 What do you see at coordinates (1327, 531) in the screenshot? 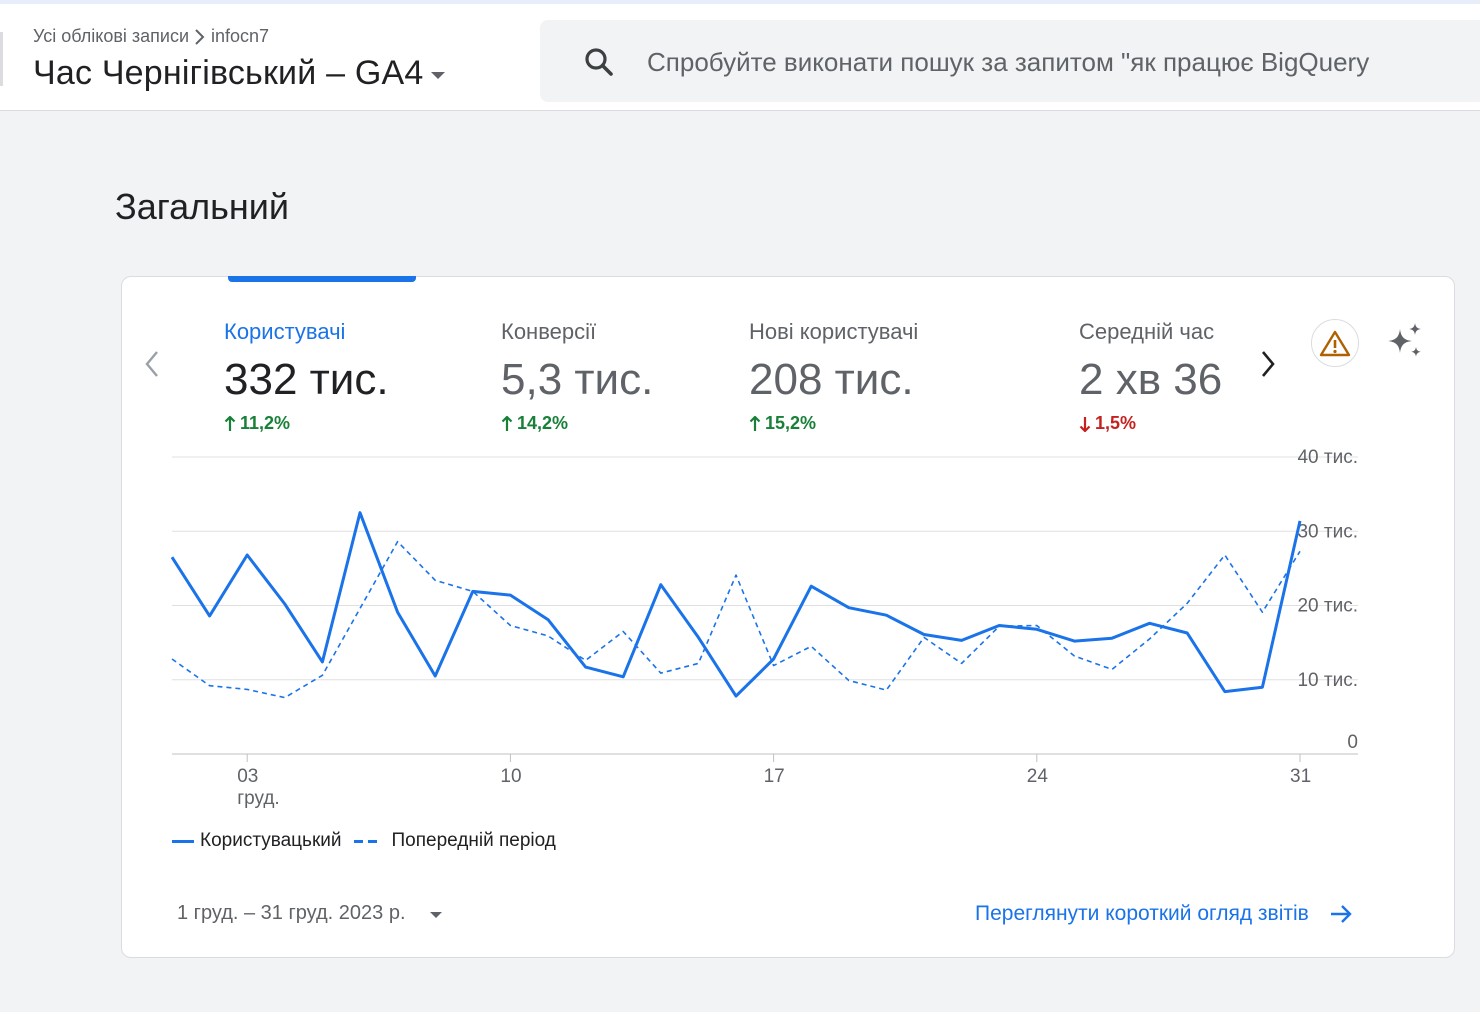
I see `y-tick-label: 30 тис.` at bounding box center [1327, 531].